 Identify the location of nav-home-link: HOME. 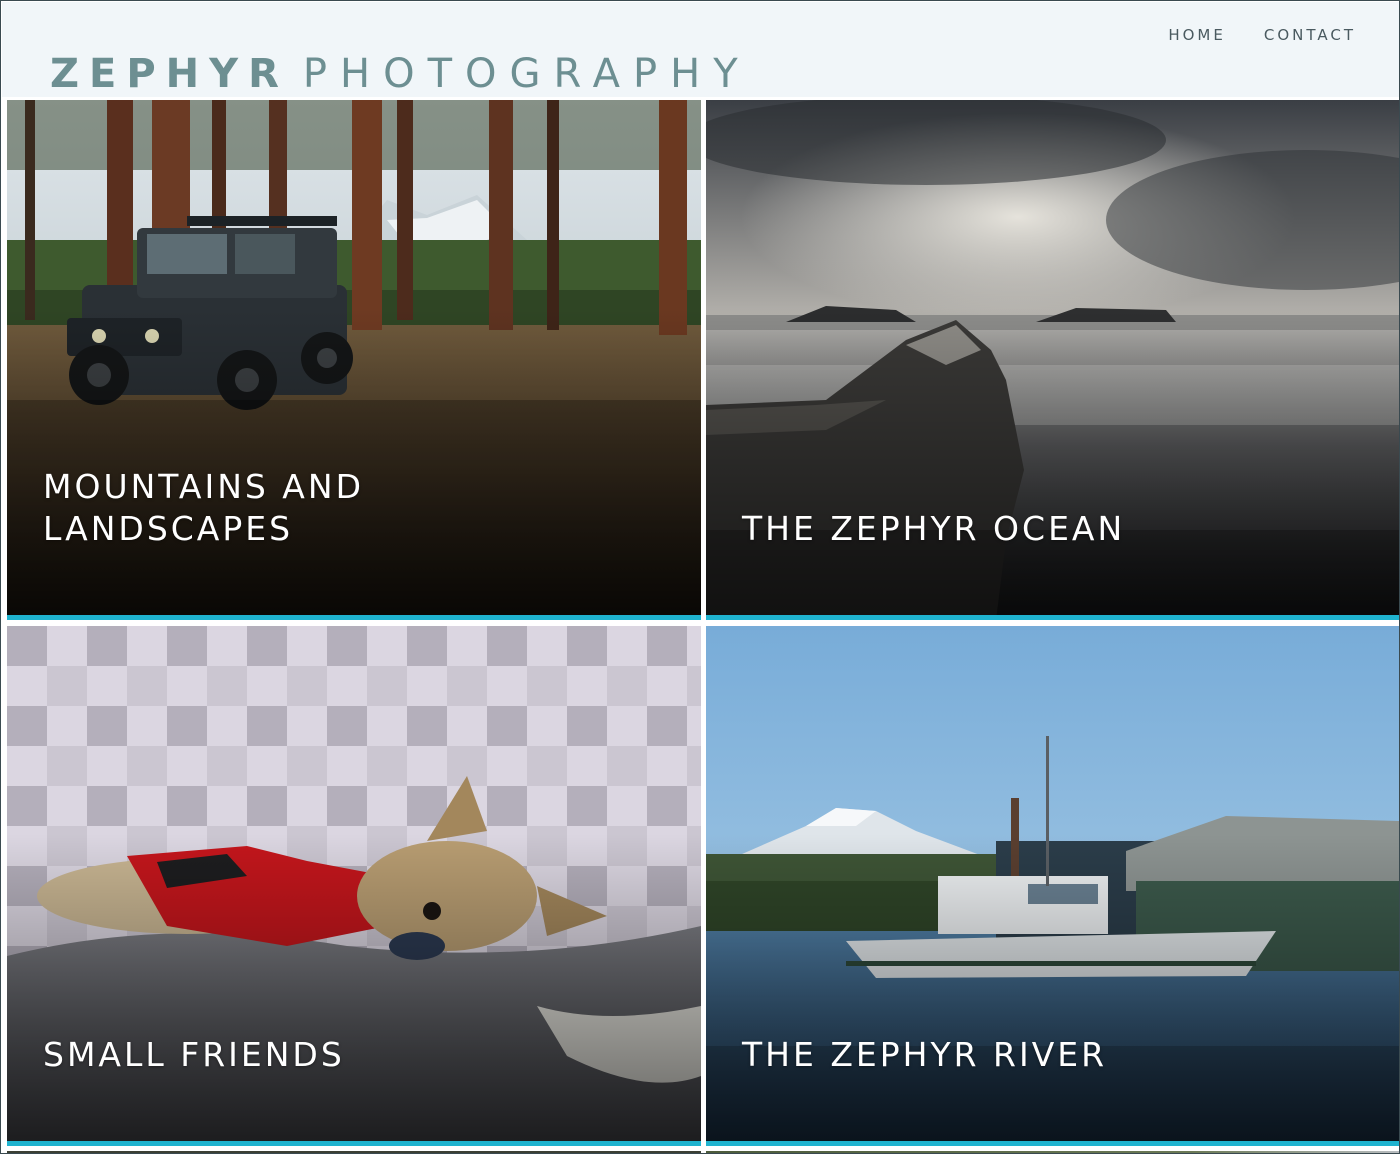
(1197, 35).